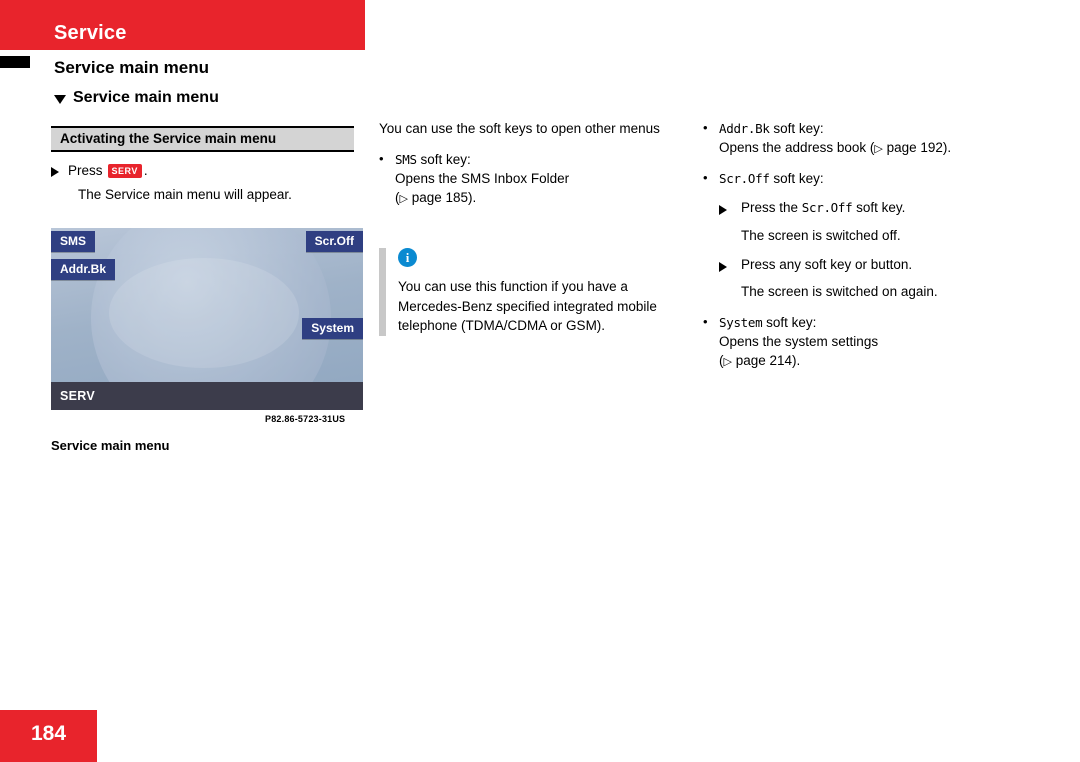  What do you see at coordinates (83, 269) in the screenshot?
I see `screen-softkey-addrbk: Addr.Bk` at bounding box center [83, 269].